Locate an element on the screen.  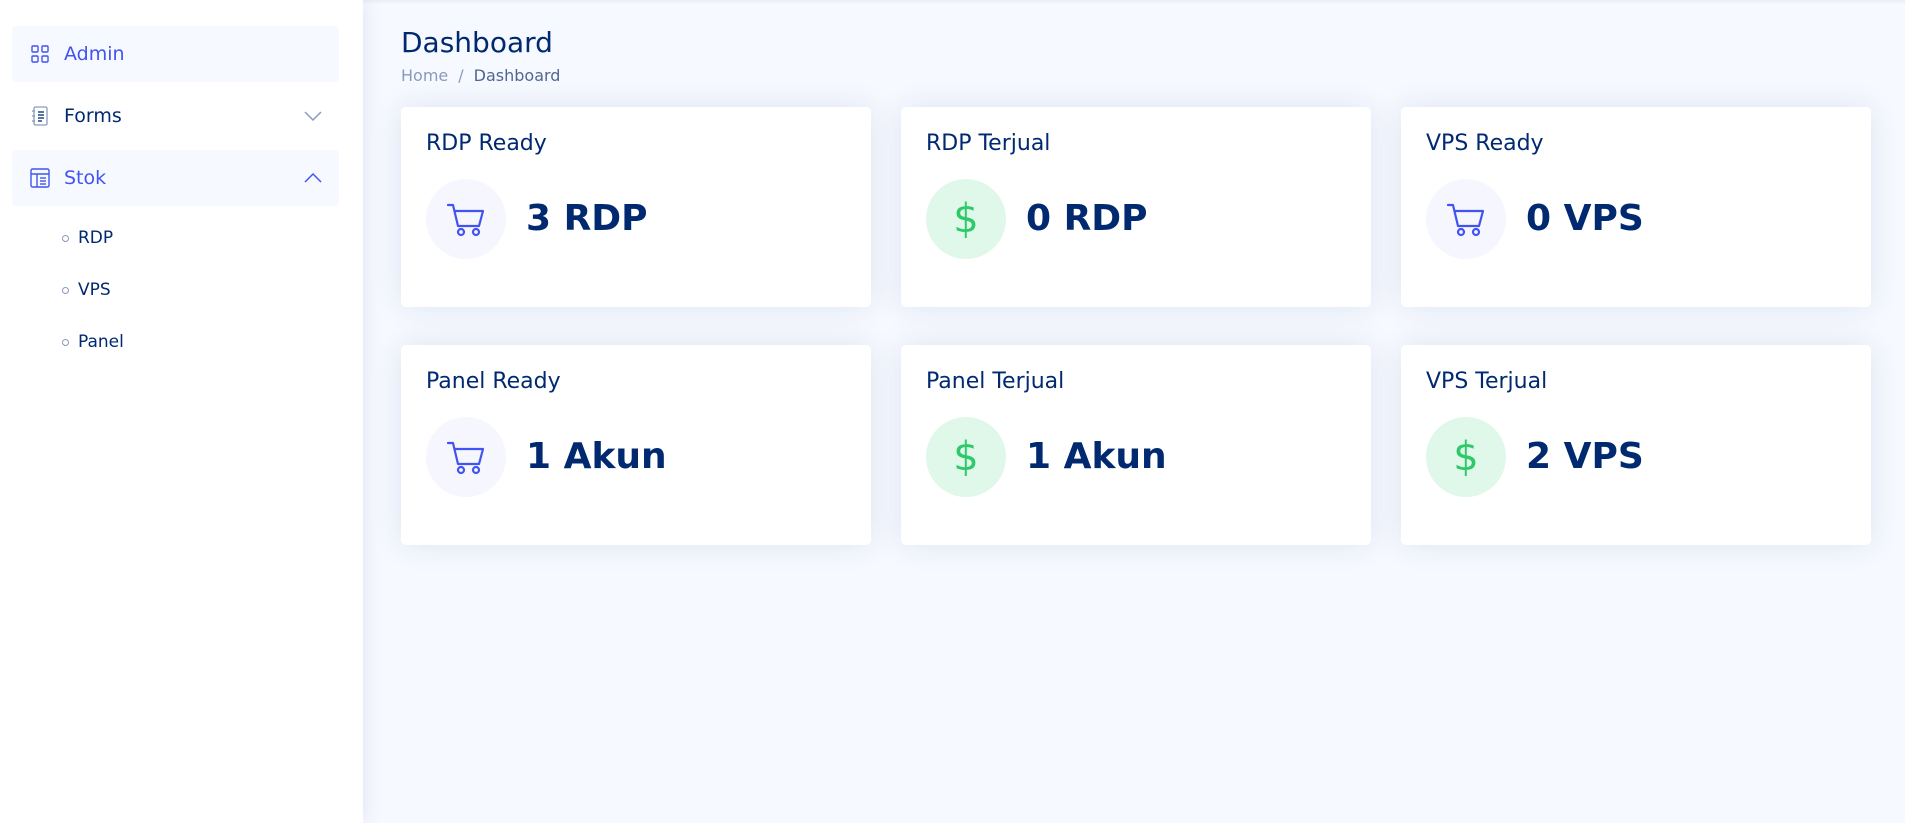
layout-text-window-icon is located at coordinates (40, 178).